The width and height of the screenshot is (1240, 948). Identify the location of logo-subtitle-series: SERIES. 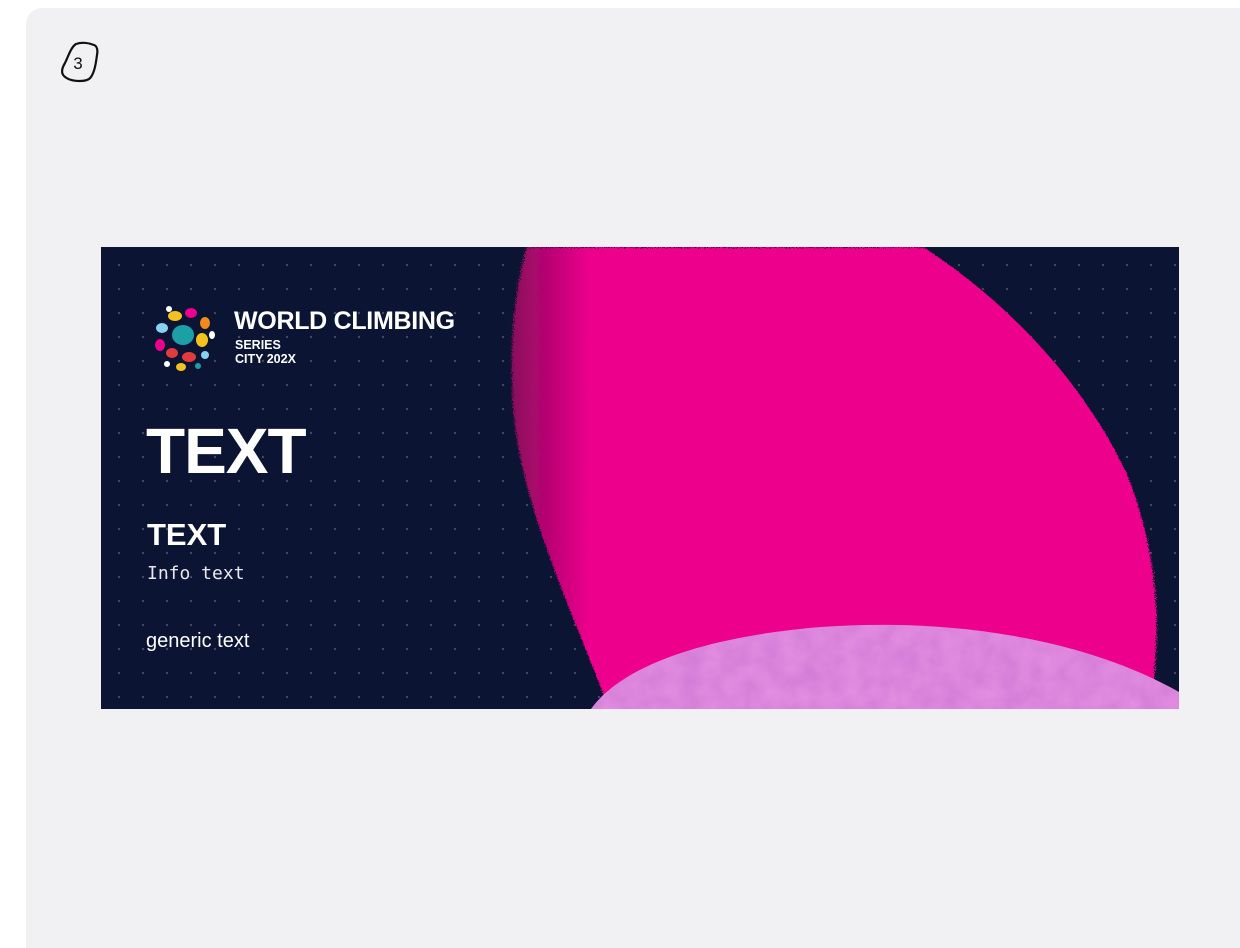
(258, 345).